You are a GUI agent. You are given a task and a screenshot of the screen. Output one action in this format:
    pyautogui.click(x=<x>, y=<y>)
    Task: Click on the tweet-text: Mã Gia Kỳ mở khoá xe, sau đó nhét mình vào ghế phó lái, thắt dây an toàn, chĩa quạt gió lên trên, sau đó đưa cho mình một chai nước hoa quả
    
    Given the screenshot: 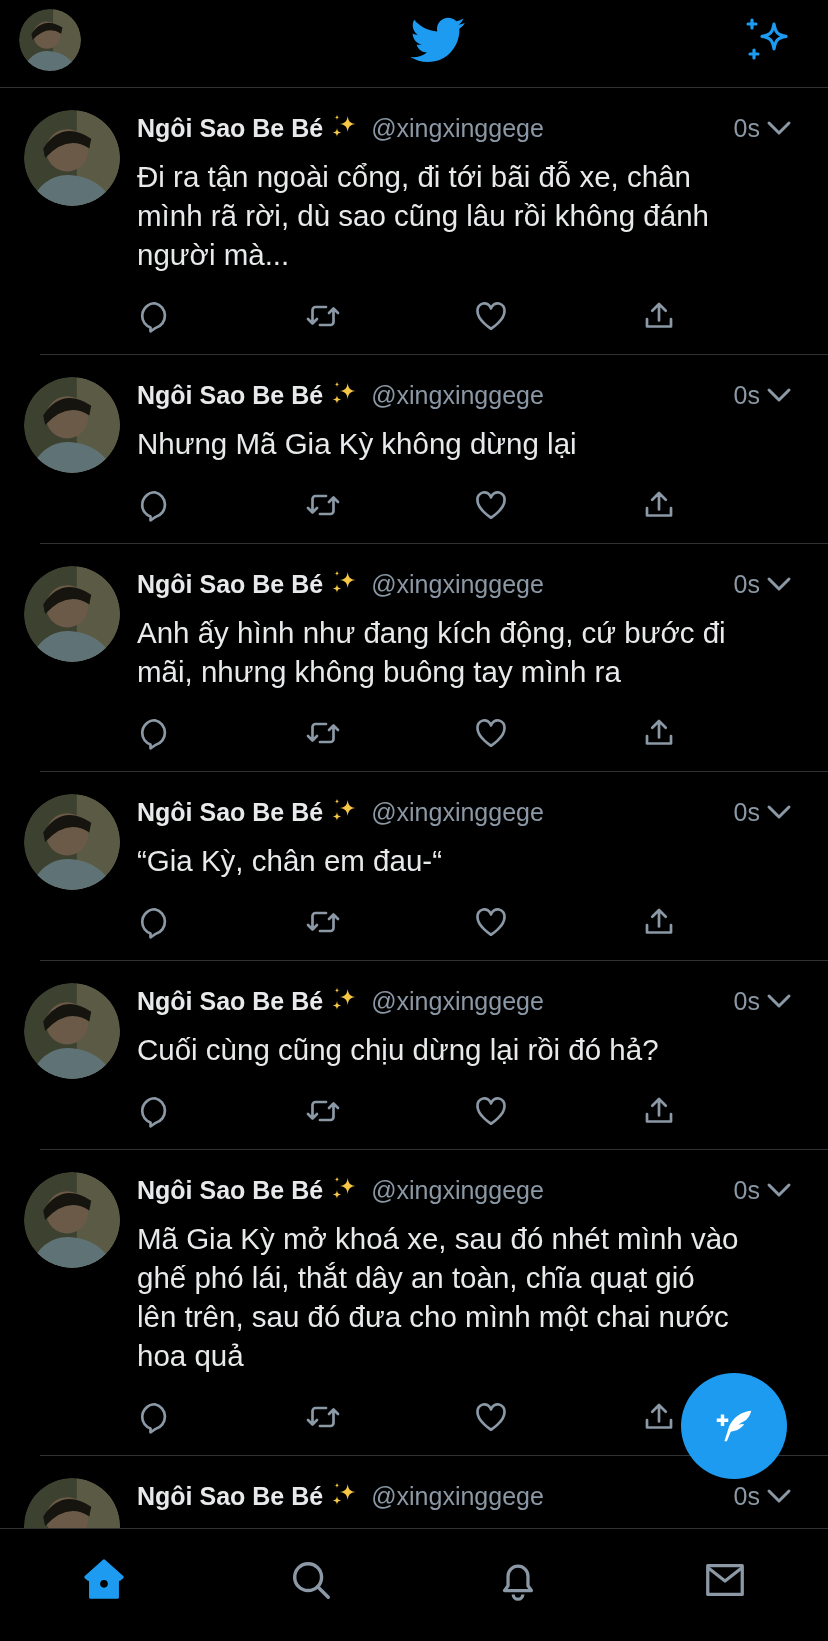 What is the action you would take?
    pyautogui.click(x=438, y=1297)
    